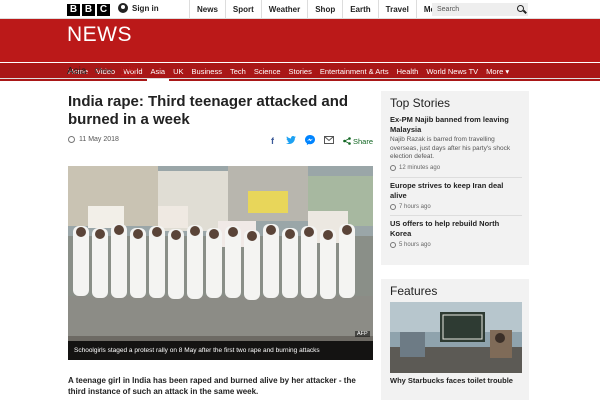  Describe the element at coordinates (324, 9) in the screenshot. I see `top-nav-shop: Shop` at that location.